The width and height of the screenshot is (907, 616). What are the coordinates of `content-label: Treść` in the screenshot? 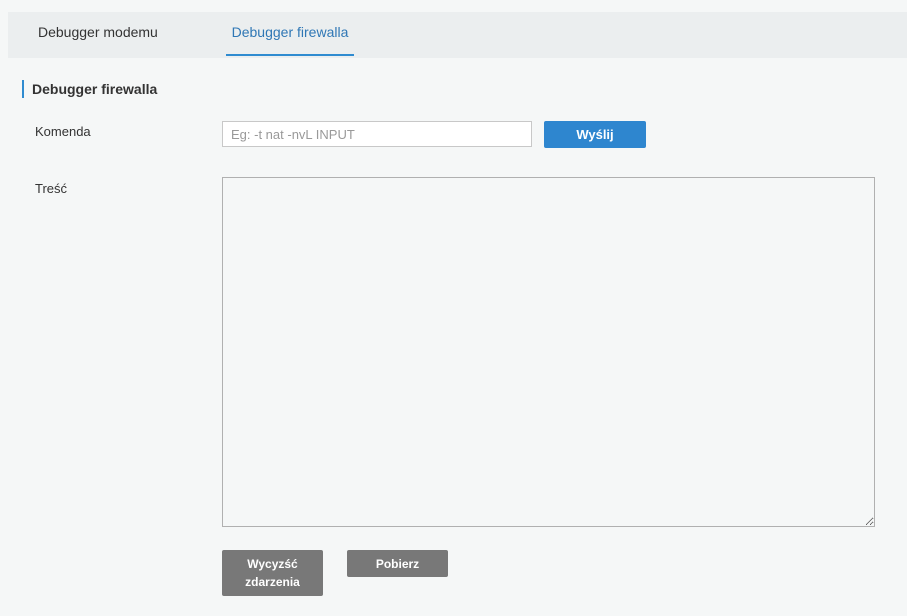 It's located at (51, 188).